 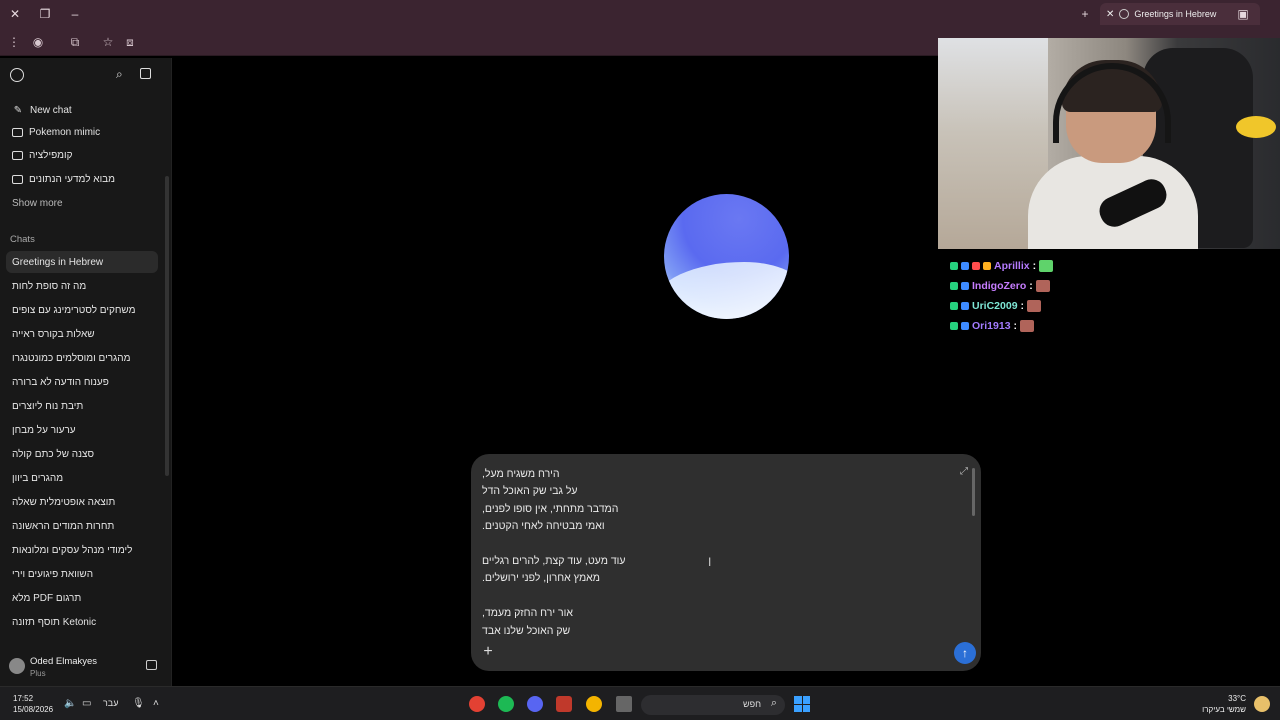 I want to click on tab-close-icon: ✕, so click(x=1110, y=14).